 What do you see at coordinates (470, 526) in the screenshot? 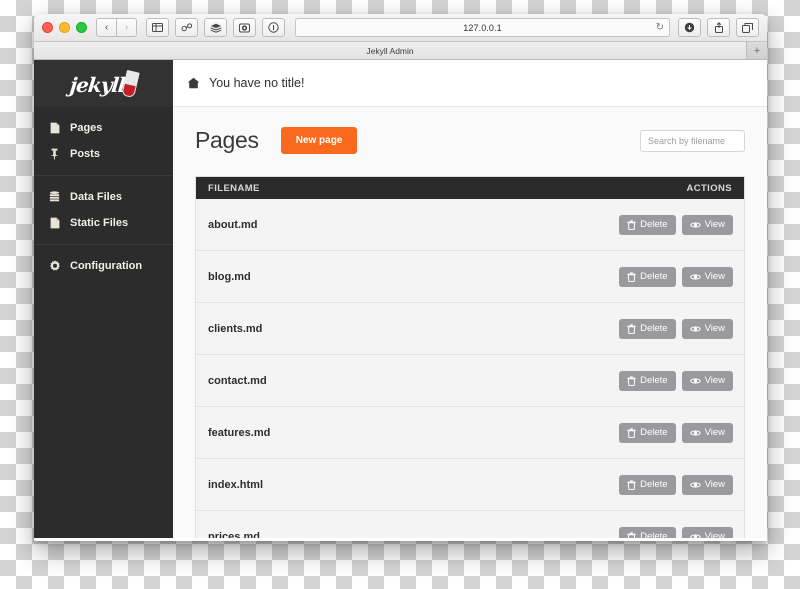
I see `table-row: prices.md Delete View` at bounding box center [470, 526].